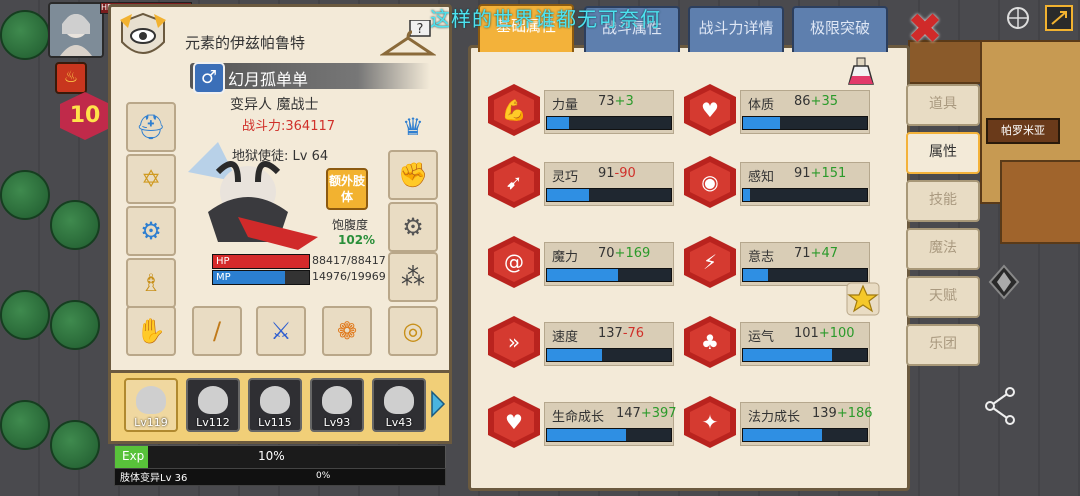  I want to click on town-building, so click(1040, 202).